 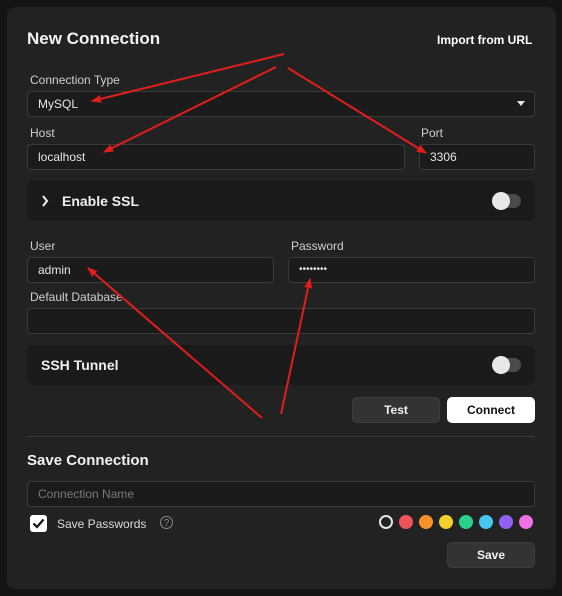 What do you see at coordinates (432, 133) in the screenshot?
I see `port-label: Port` at bounding box center [432, 133].